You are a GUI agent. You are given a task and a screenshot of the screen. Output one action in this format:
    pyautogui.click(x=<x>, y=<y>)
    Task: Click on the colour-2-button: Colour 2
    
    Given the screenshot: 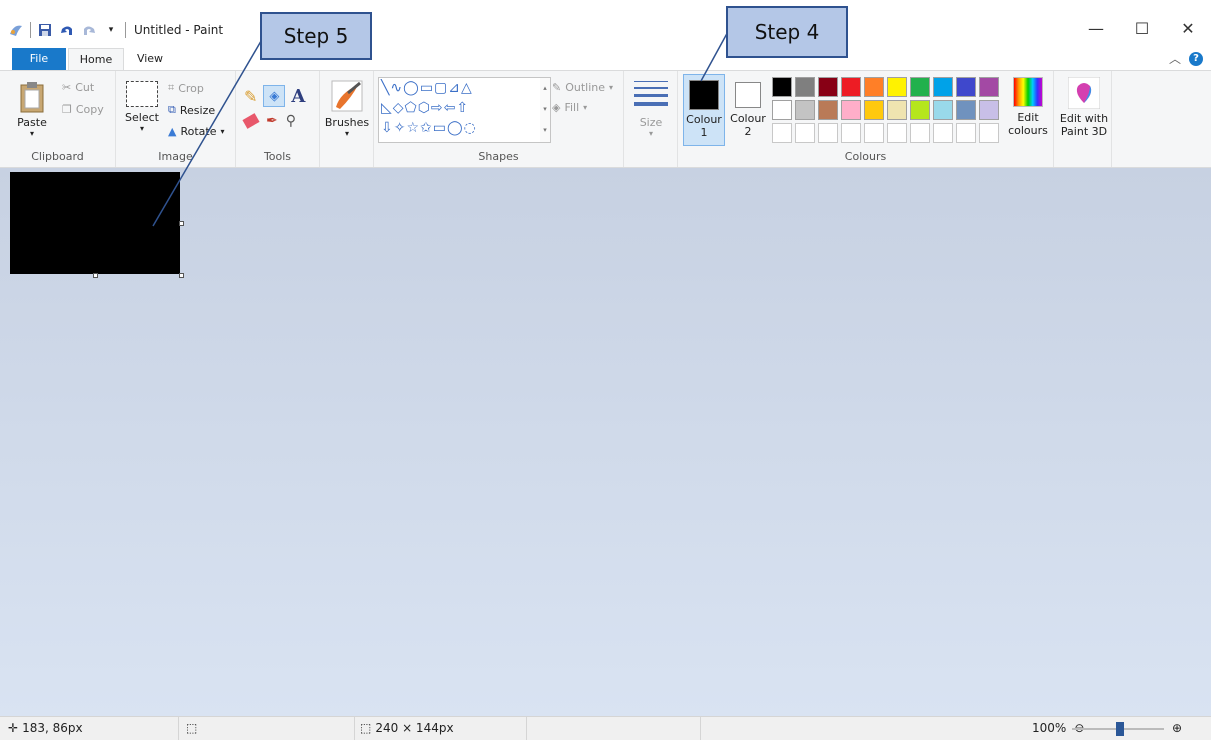 What is the action you would take?
    pyautogui.click(x=748, y=110)
    